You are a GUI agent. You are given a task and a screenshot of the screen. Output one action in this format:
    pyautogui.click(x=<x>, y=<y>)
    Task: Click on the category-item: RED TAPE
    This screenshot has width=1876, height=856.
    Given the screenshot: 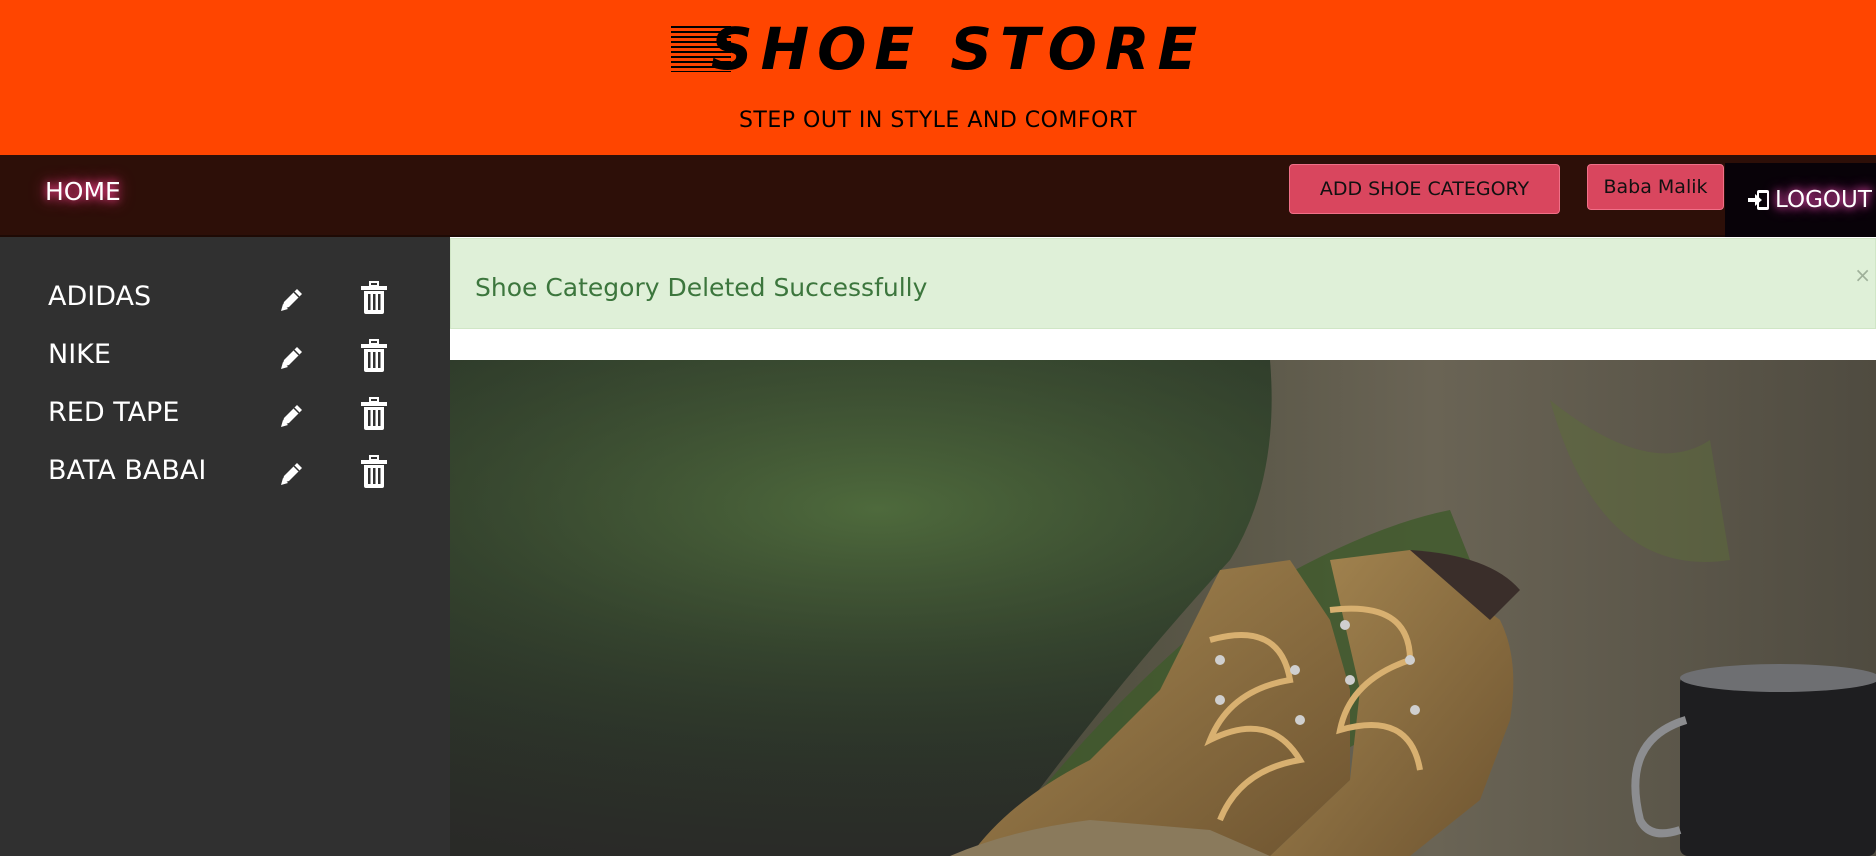 What is the action you would take?
    pyautogui.click(x=228, y=415)
    